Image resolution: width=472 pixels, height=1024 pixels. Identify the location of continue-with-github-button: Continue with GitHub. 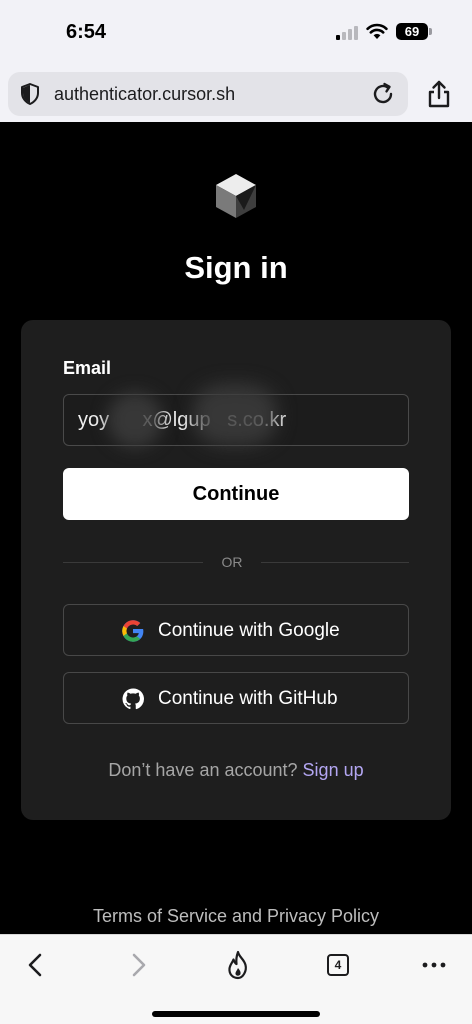
(236, 698).